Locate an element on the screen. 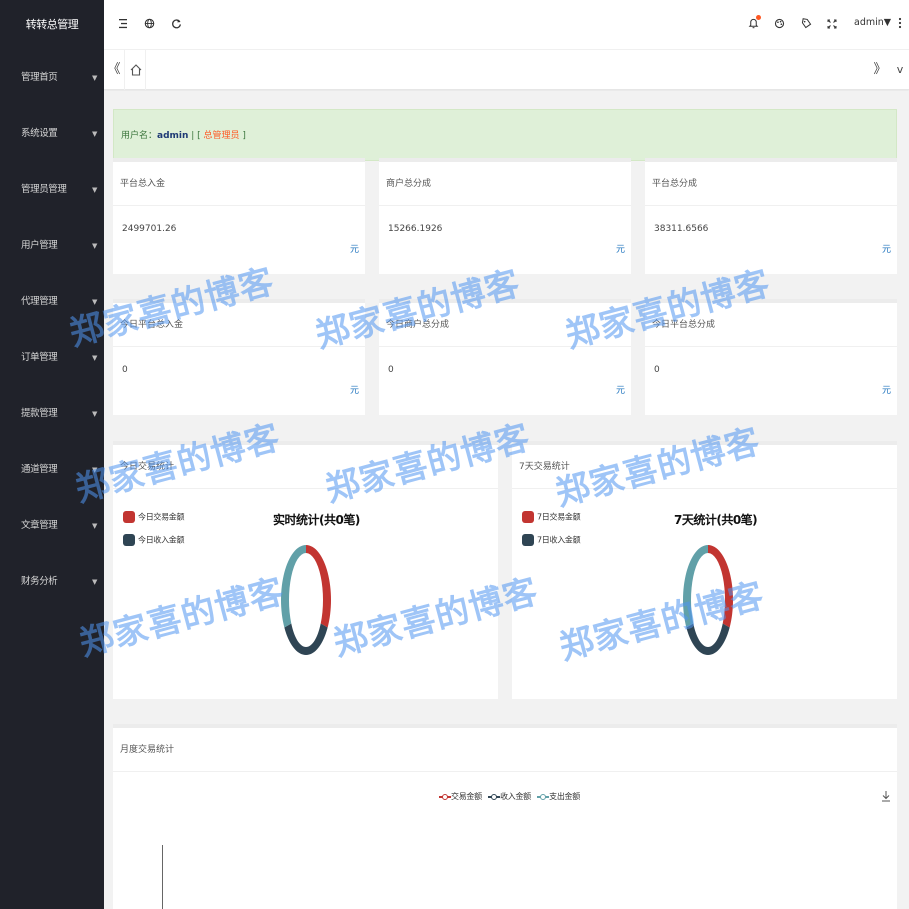  username-label: 用户名： is located at coordinates (139, 136).